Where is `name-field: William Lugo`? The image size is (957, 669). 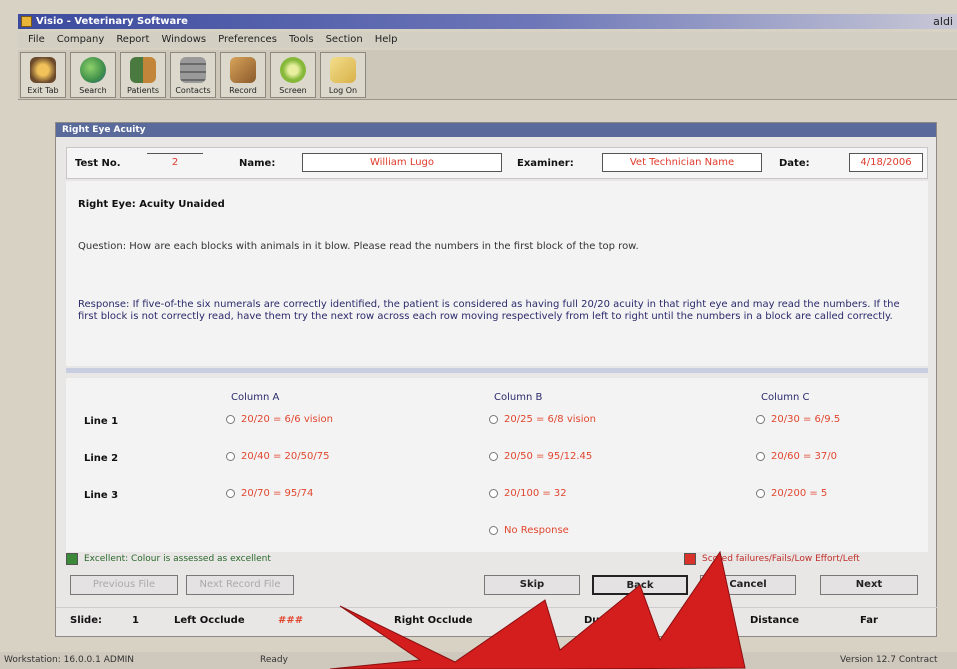 name-field: William Lugo is located at coordinates (402, 162).